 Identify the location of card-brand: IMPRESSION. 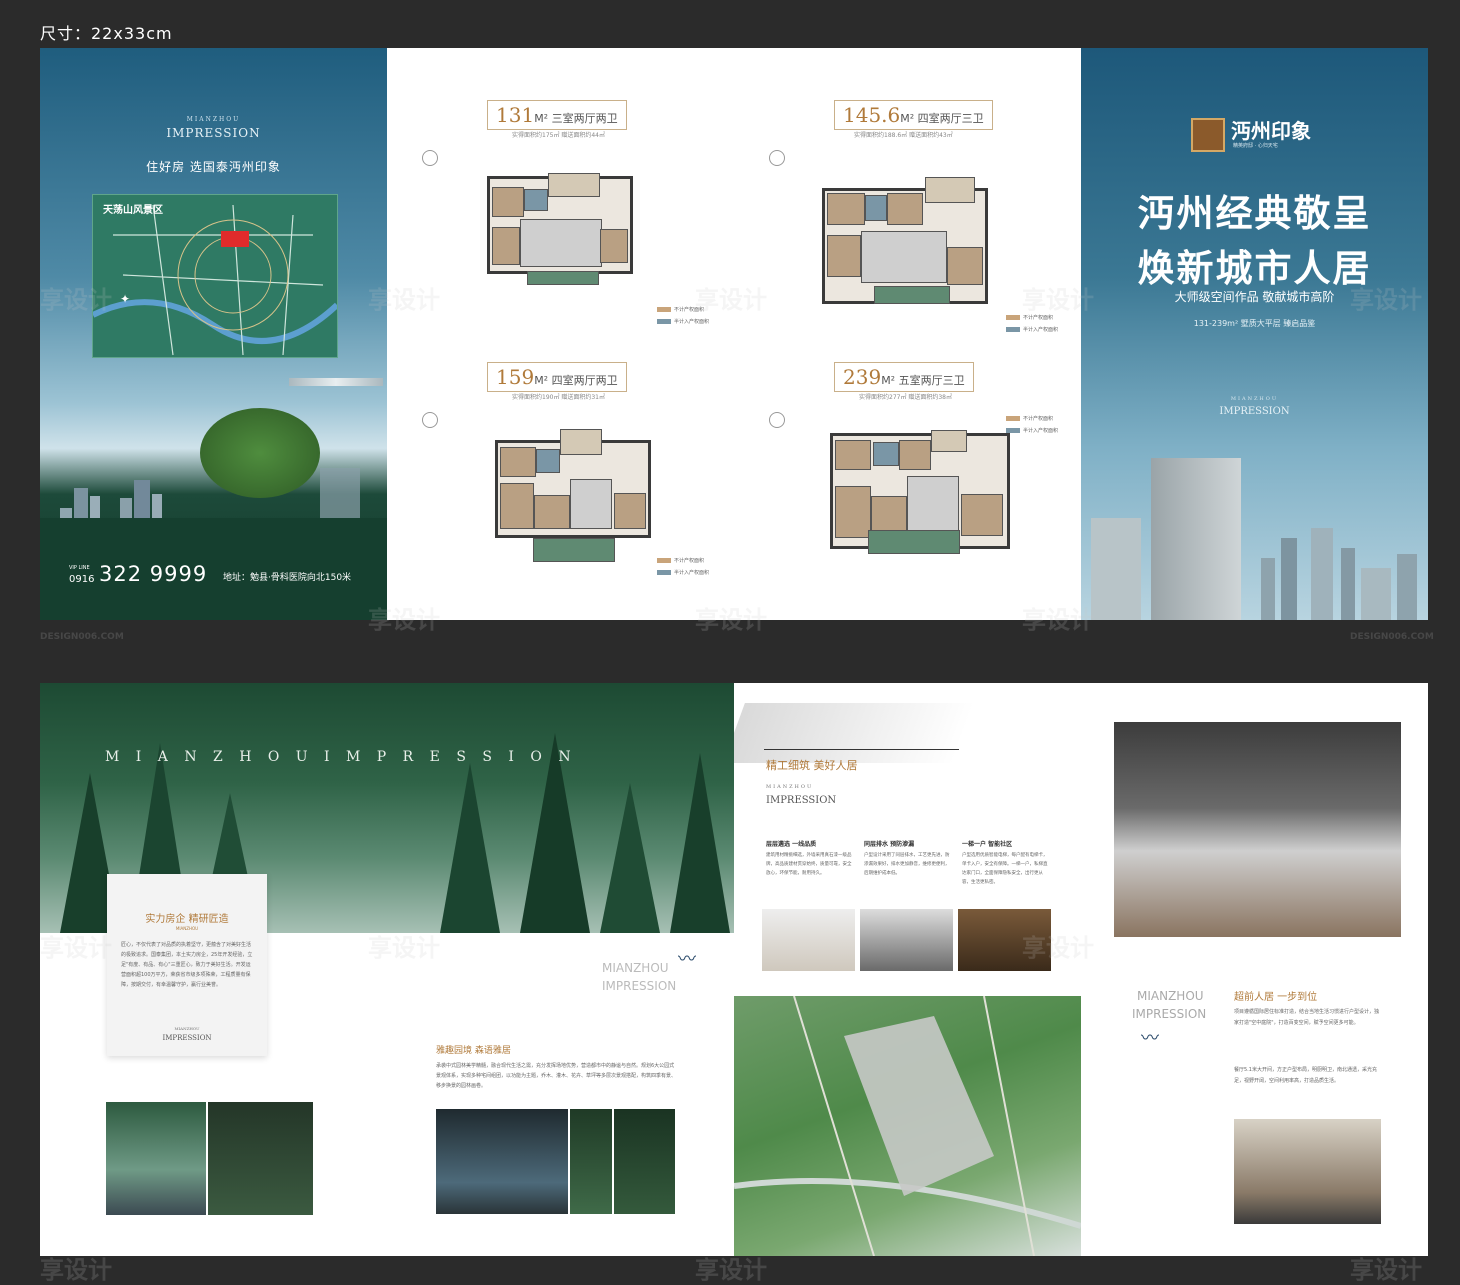
(187, 1038).